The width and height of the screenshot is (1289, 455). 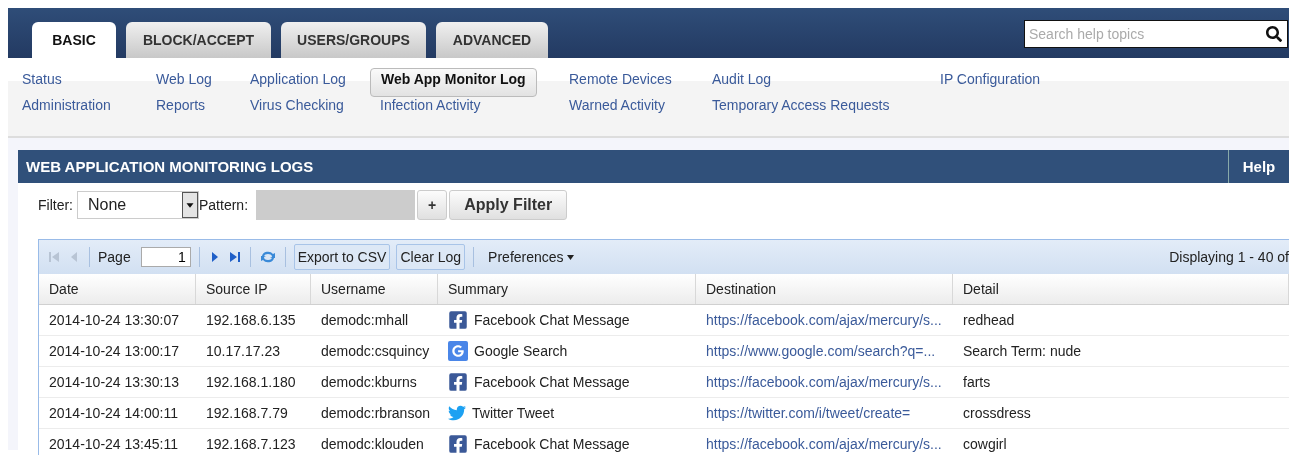 What do you see at coordinates (234, 257) in the screenshot?
I see `last-page-icon` at bounding box center [234, 257].